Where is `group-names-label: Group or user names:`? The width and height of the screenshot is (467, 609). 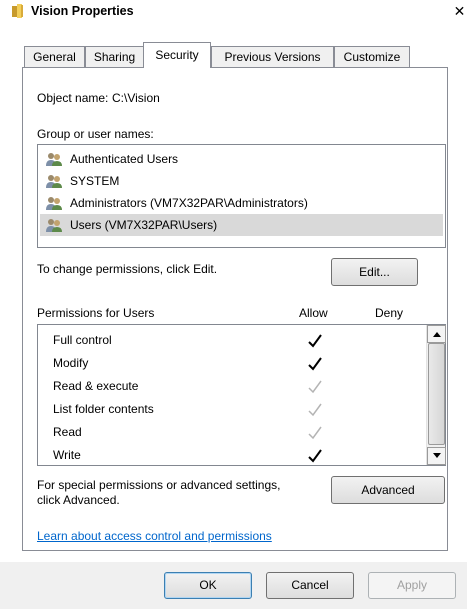
group-names-label: Group or user names: is located at coordinates (95, 134).